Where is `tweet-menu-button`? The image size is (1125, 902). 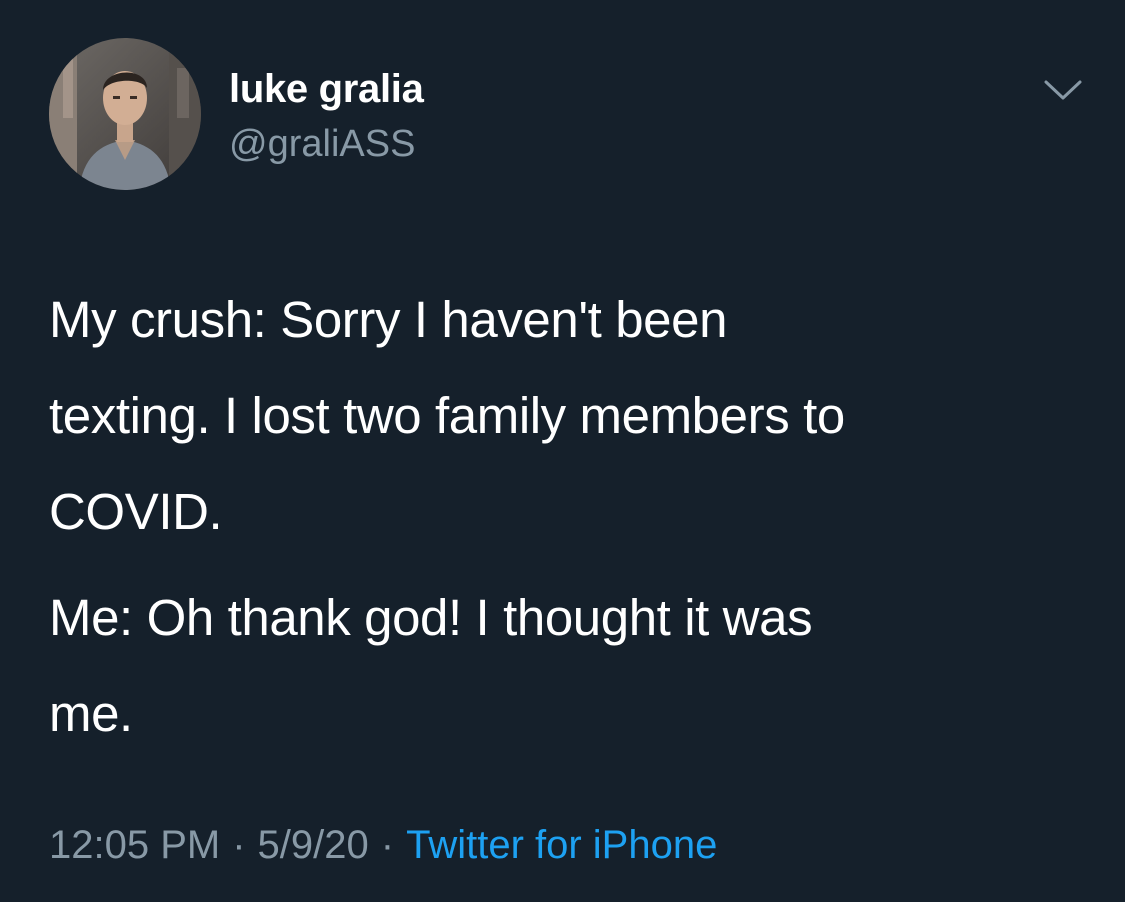 tweet-menu-button is located at coordinates (1063, 90).